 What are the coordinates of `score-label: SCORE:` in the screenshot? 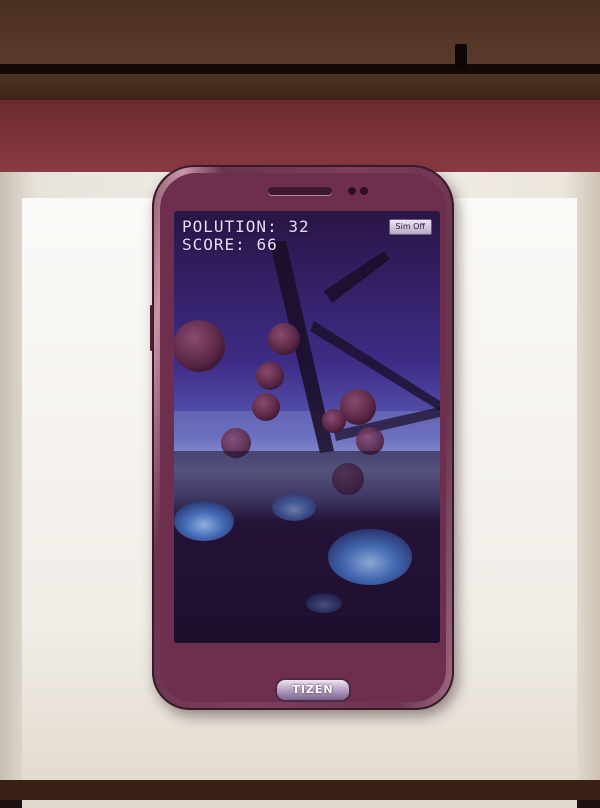 It's located at (214, 244).